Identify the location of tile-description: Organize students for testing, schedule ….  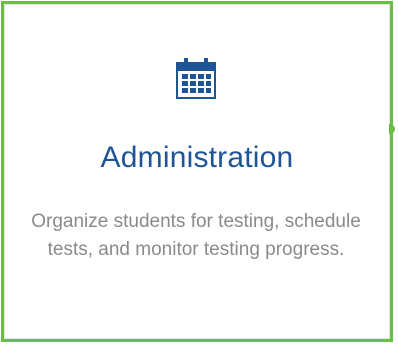
(196, 235).